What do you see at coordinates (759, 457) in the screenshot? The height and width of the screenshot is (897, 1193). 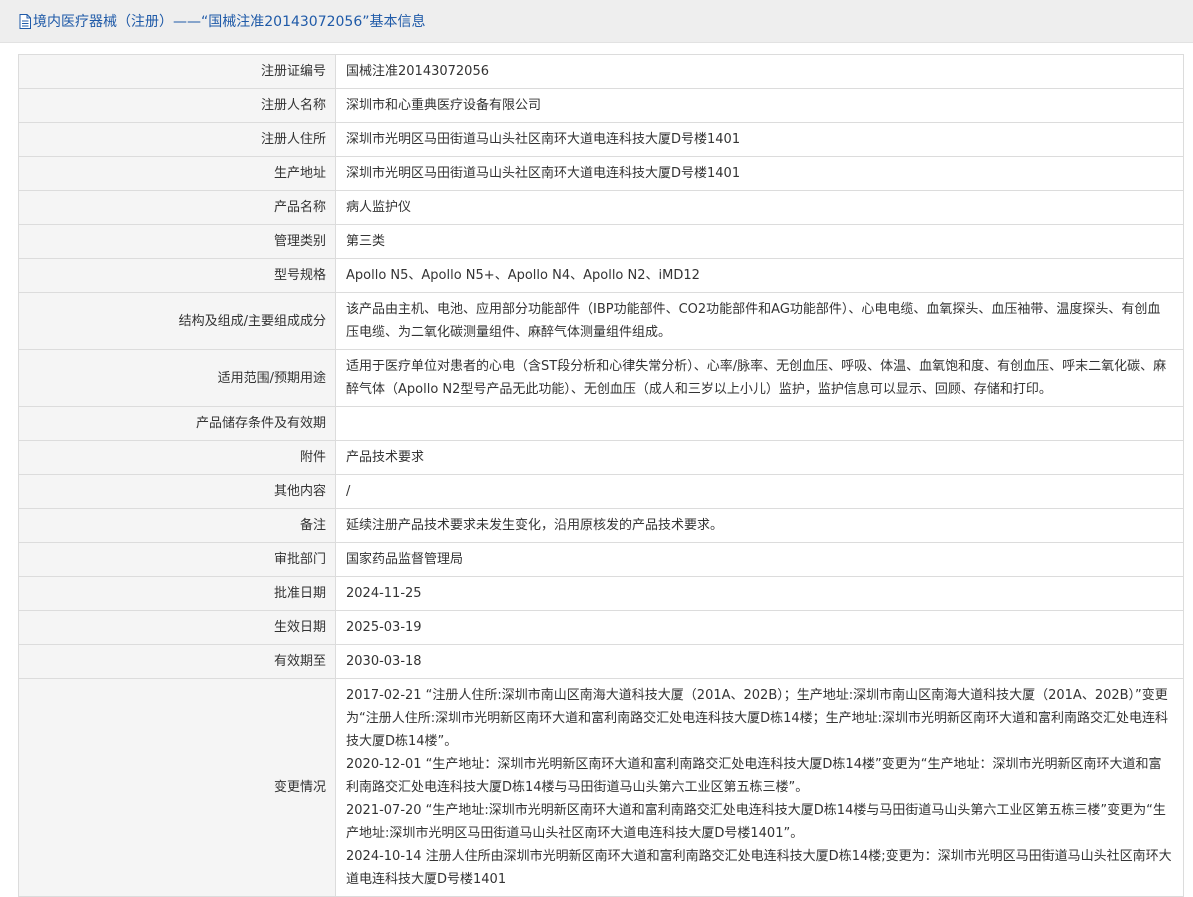 I see `field-value: 产品技术要求` at bounding box center [759, 457].